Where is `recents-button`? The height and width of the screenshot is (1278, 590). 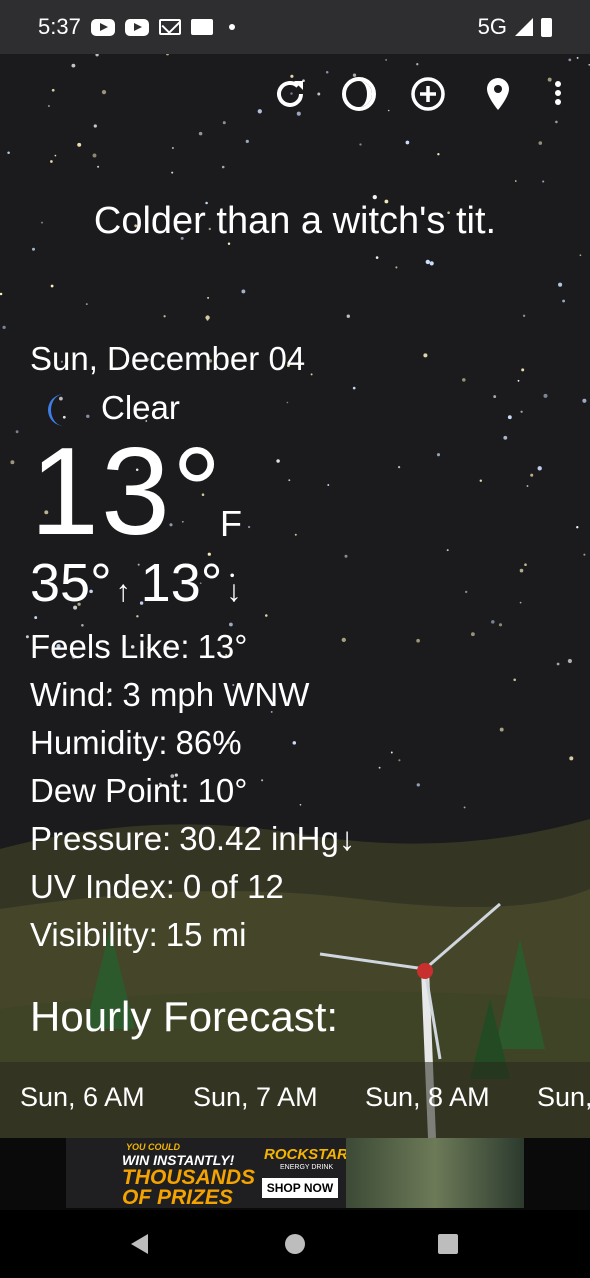
recents-button is located at coordinates (448, 1244).